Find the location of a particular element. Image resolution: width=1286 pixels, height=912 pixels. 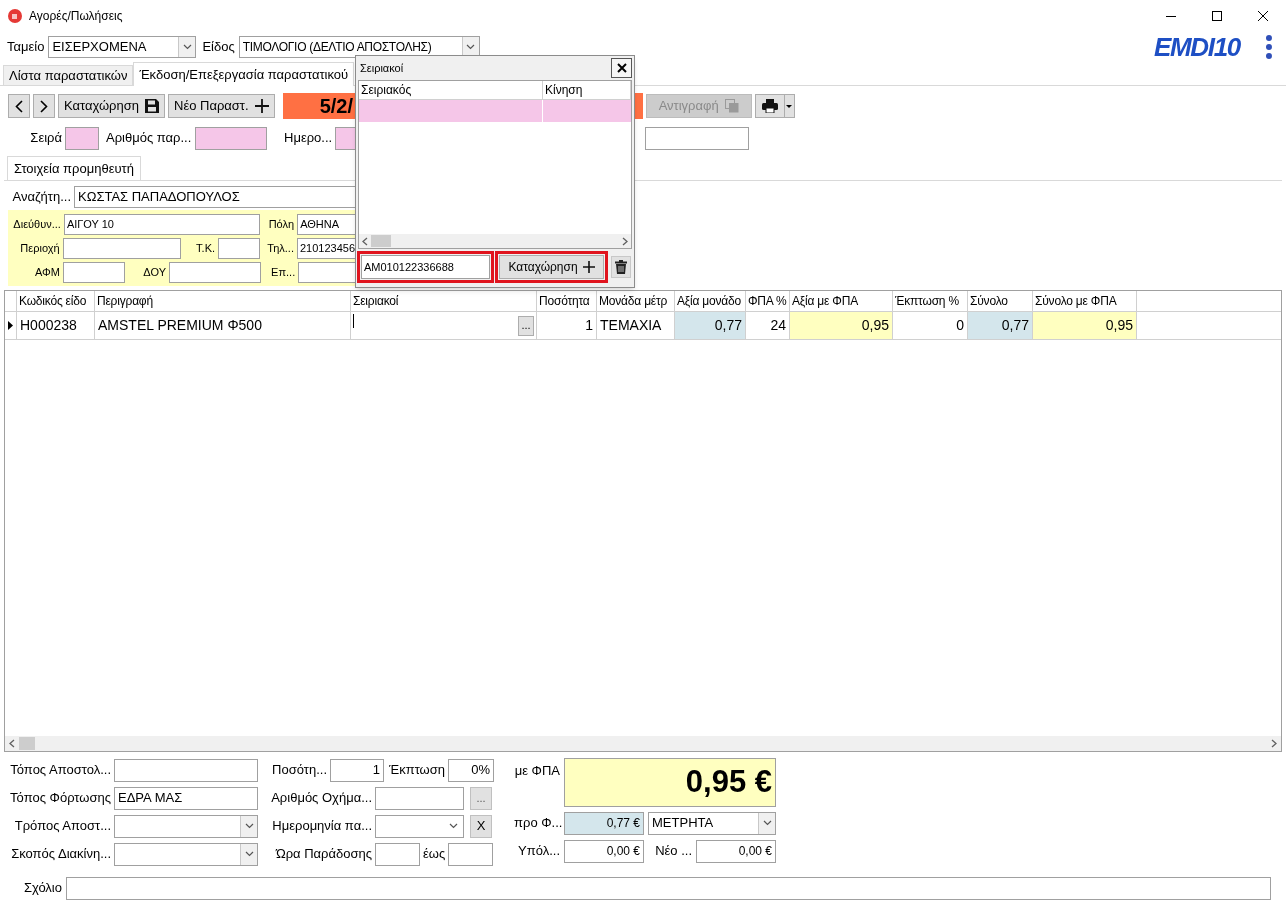

text-field: 0% is located at coordinates (471, 770).